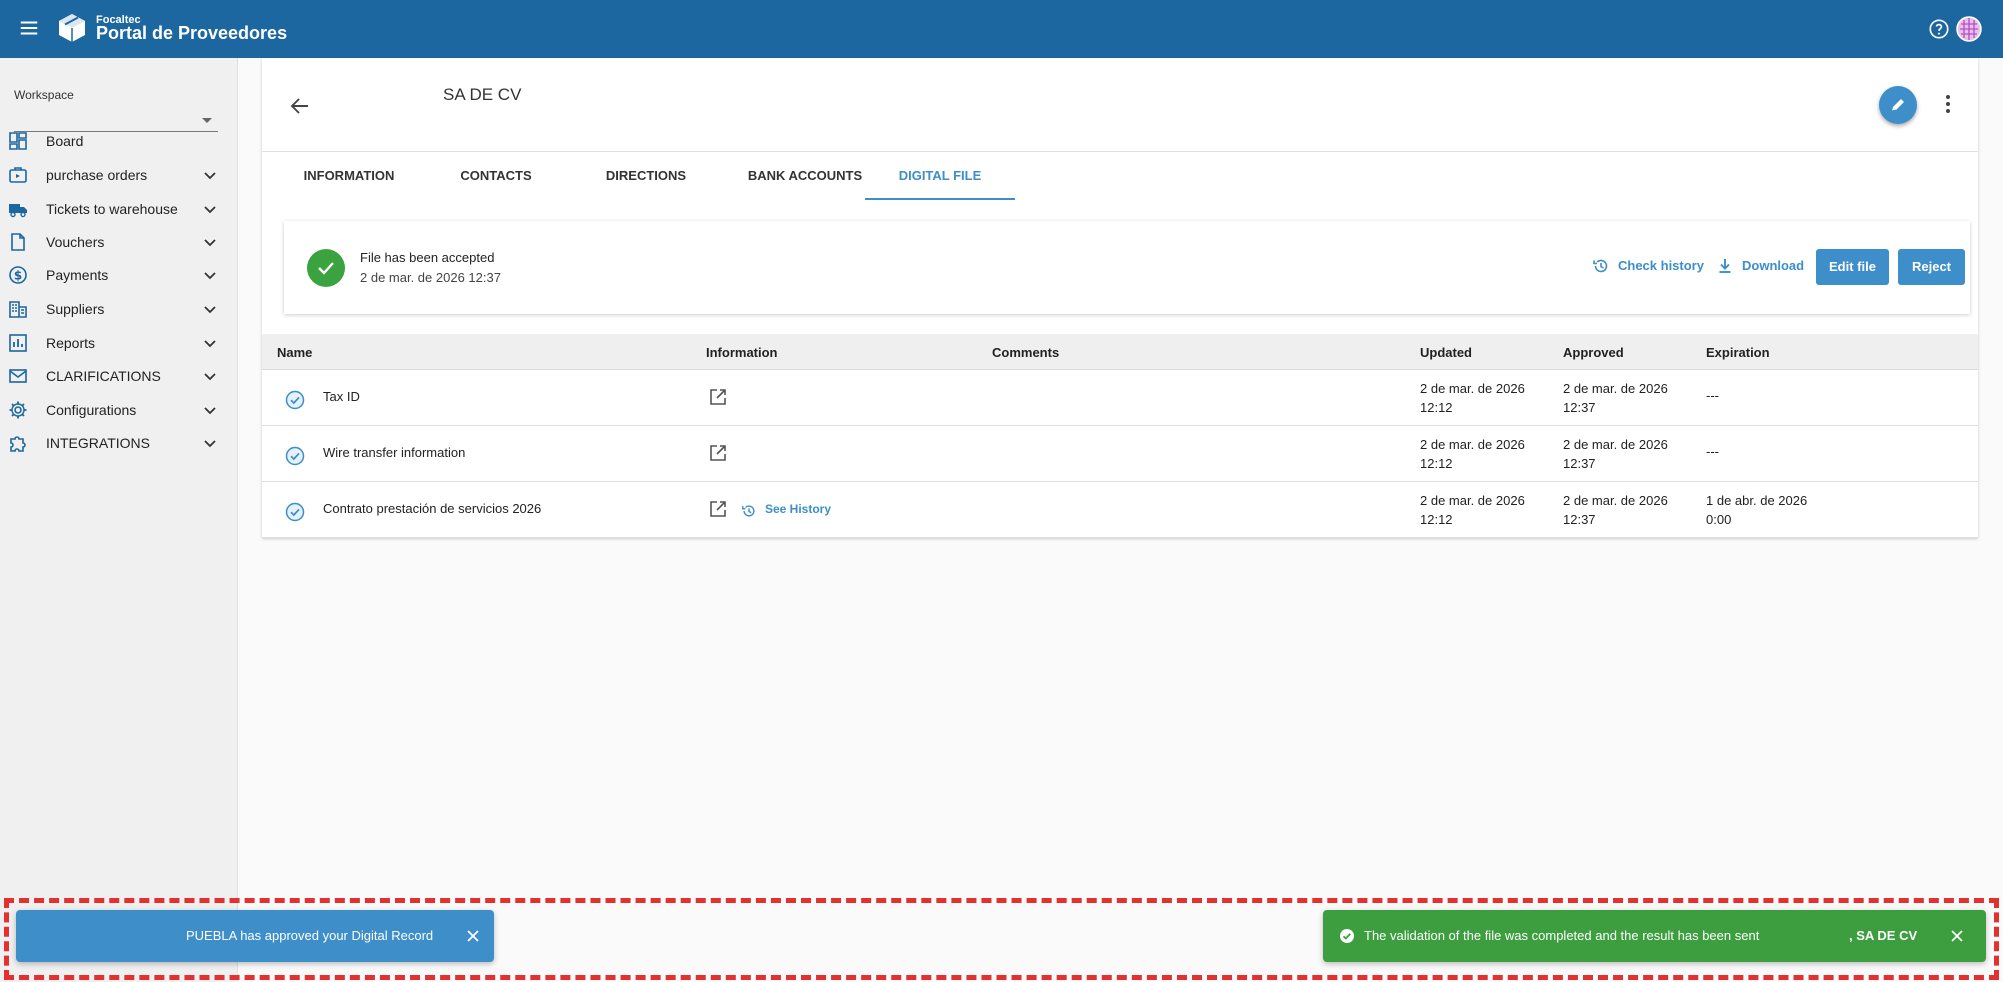 This screenshot has width=2003, height=982. I want to click on sidebar-item-label: Suppliers, so click(75, 309).